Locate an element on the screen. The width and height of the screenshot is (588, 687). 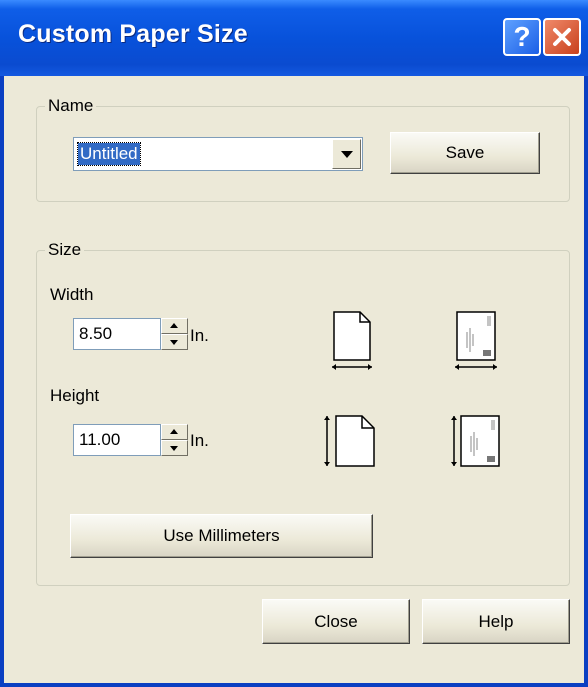
close-x-icon is located at coordinates (562, 37).